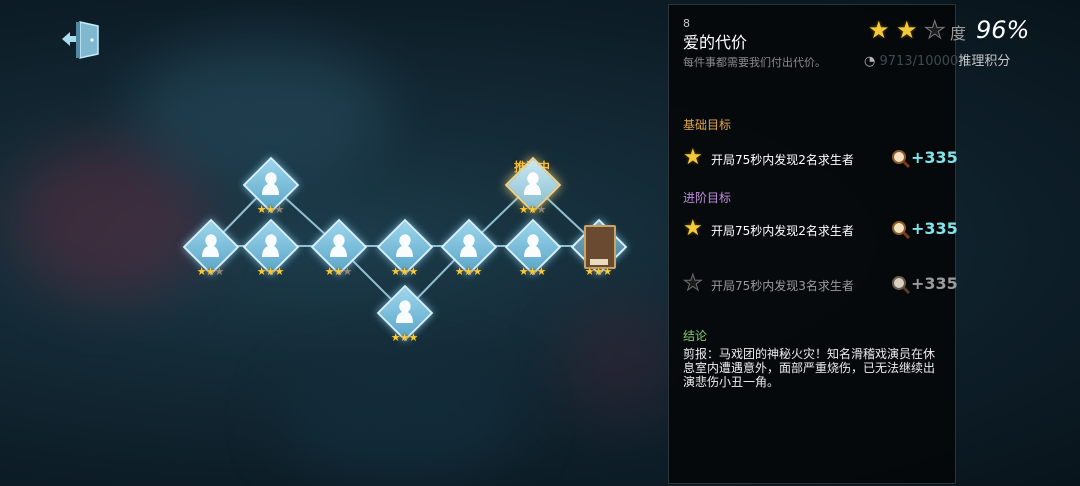 Image resolution: width=1080 pixels, height=486 pixels. Describe the element at coordinates (958, 33) in the screenshot. I see `progress-label: 度` at that location.